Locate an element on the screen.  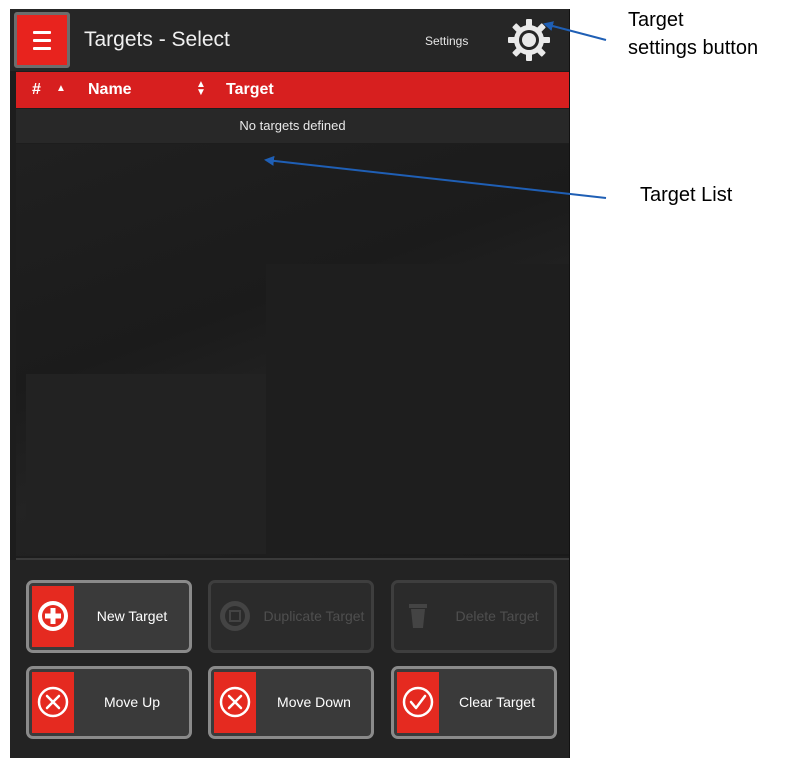
button-label: Delete Target is located at coordinates (497, 616).